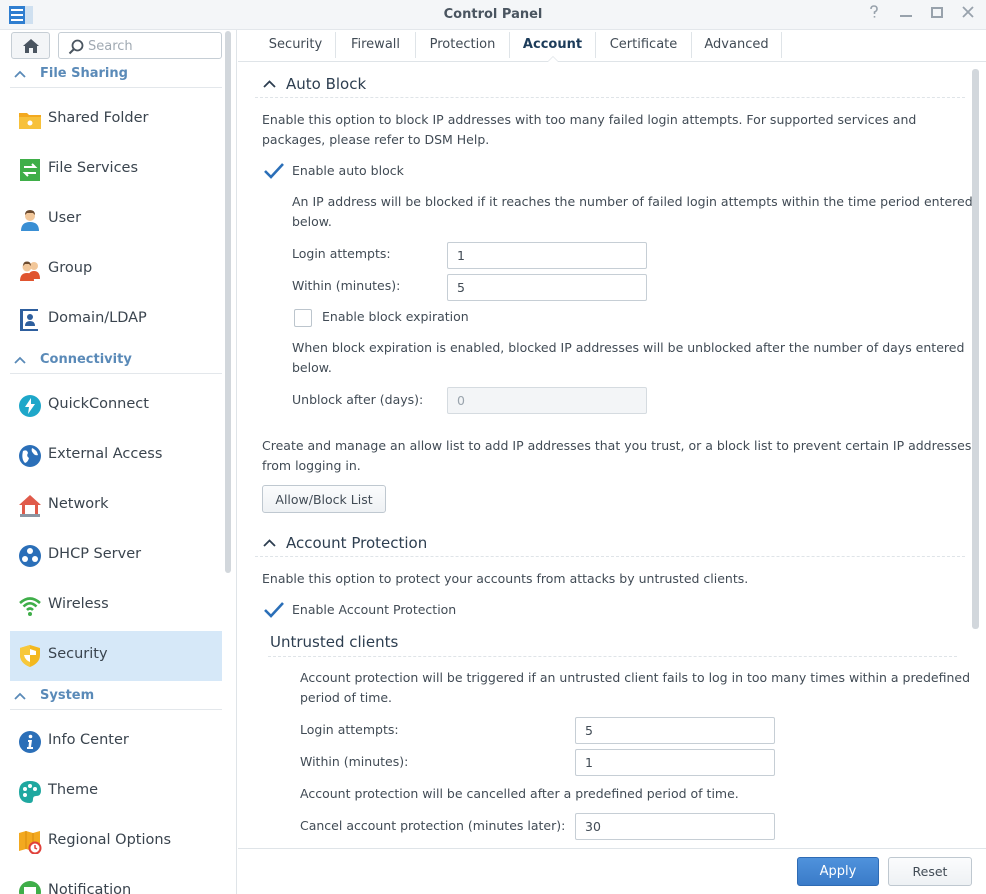 This screenshot has height=894, width=986. What do you see at coordinates (116, 456) in the screenshot?
I see `sidebar-item-external-access: External Access` at bounding box center [116, 456].